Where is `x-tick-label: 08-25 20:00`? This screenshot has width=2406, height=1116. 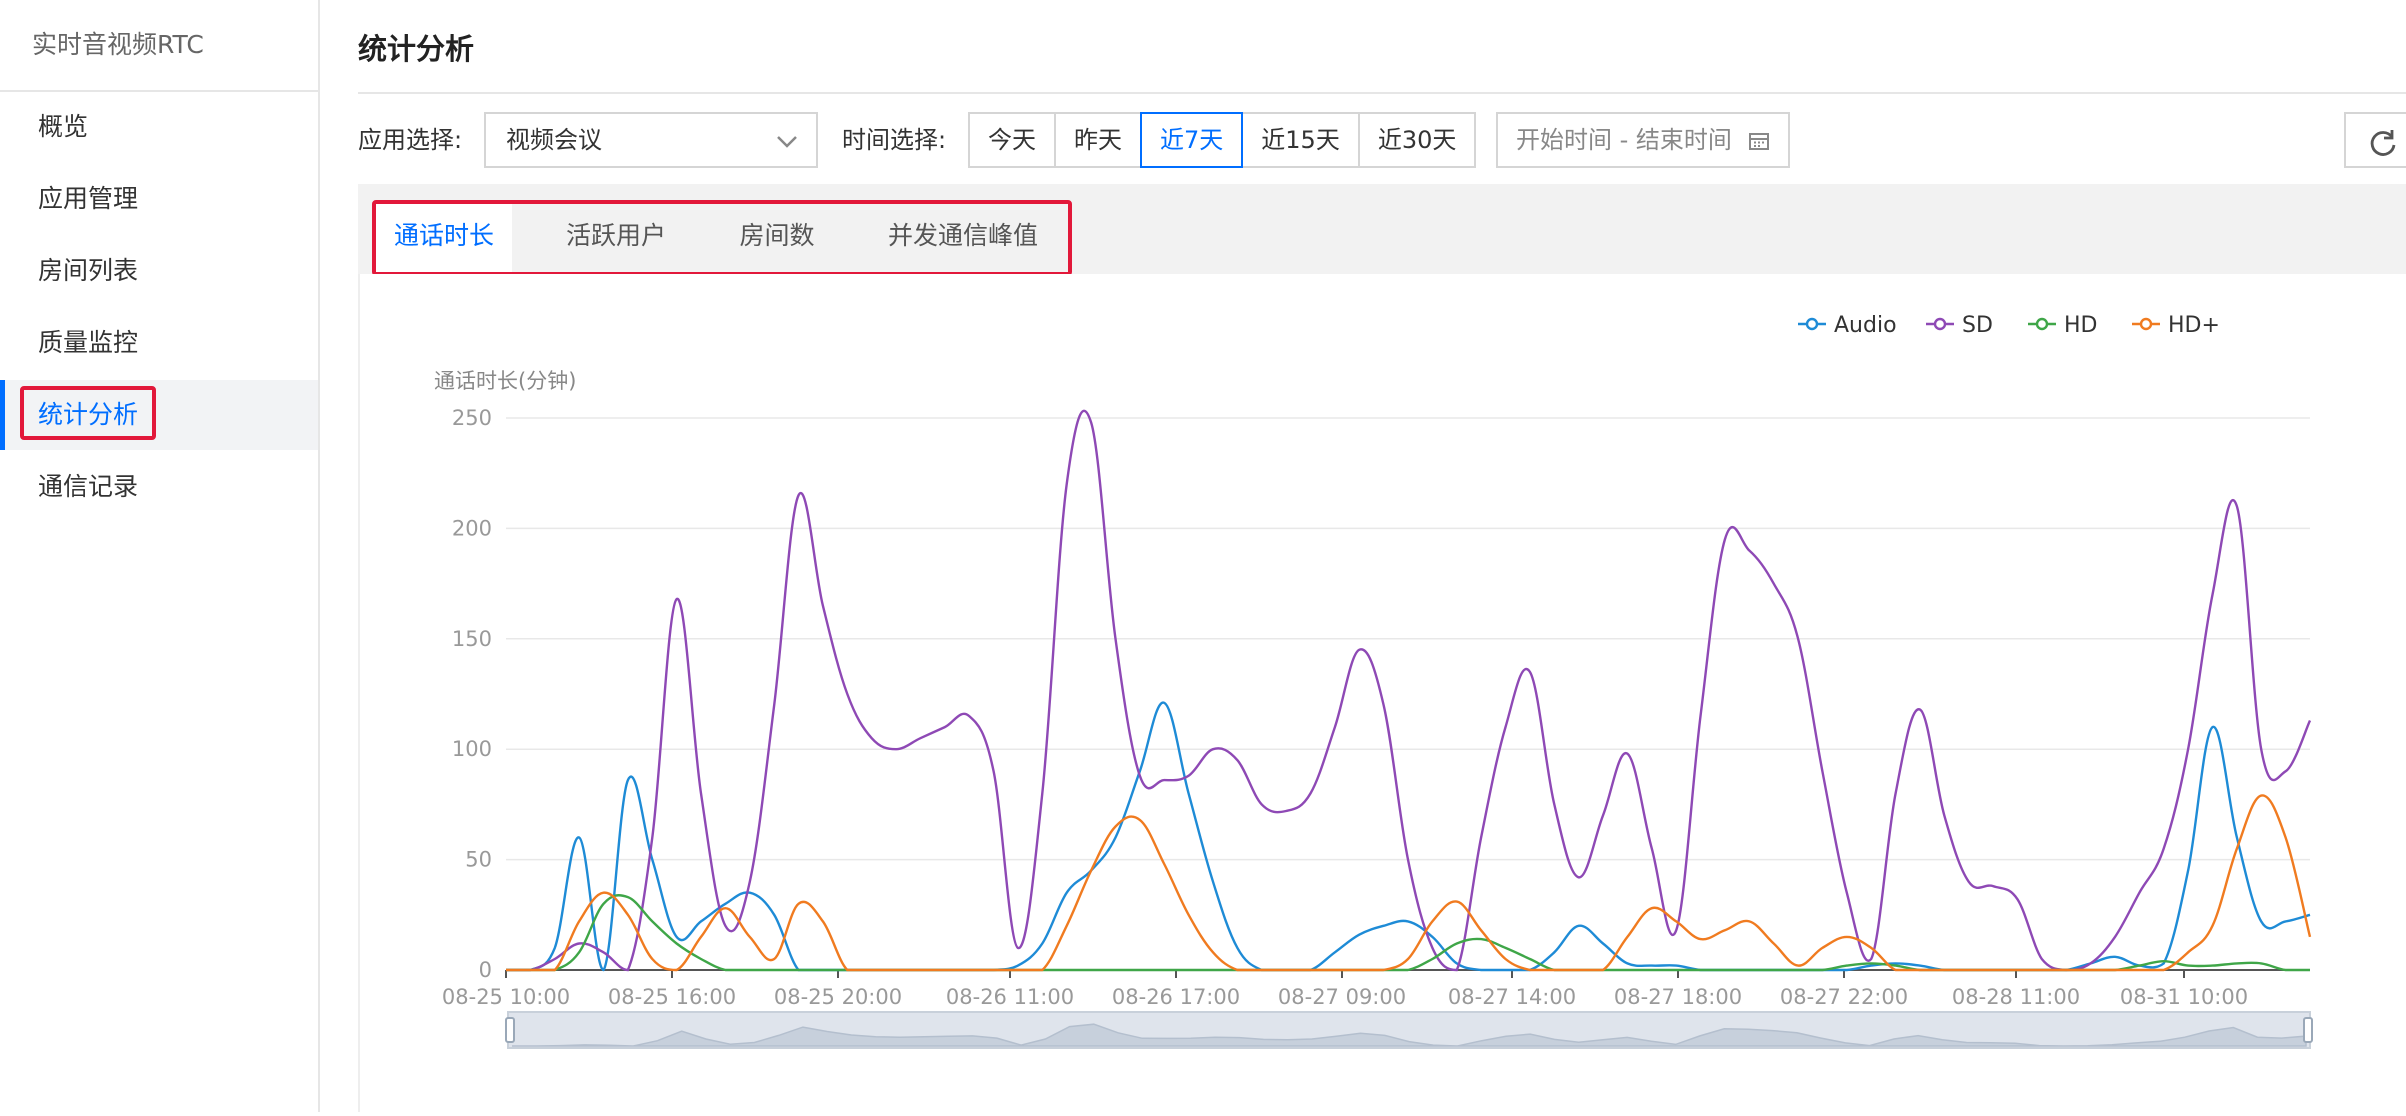
x-tick-label: 08-25 20:00 is located at coordinates (838, 997).